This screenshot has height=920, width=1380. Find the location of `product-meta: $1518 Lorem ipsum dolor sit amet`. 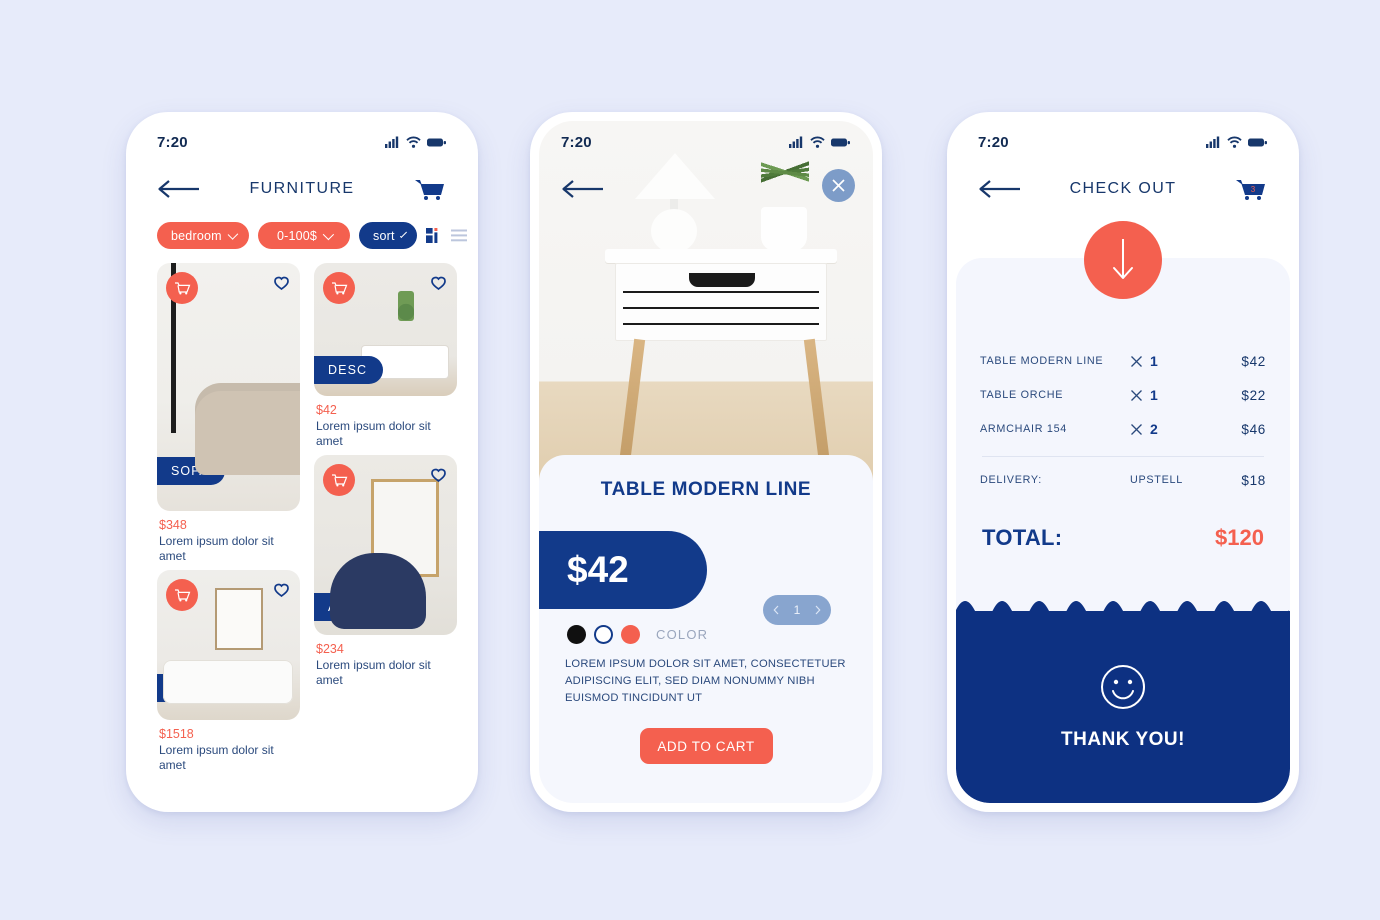

product-meta: $1518 Lorem ipsum dolor sit amet is located at coordinates (228, 746).